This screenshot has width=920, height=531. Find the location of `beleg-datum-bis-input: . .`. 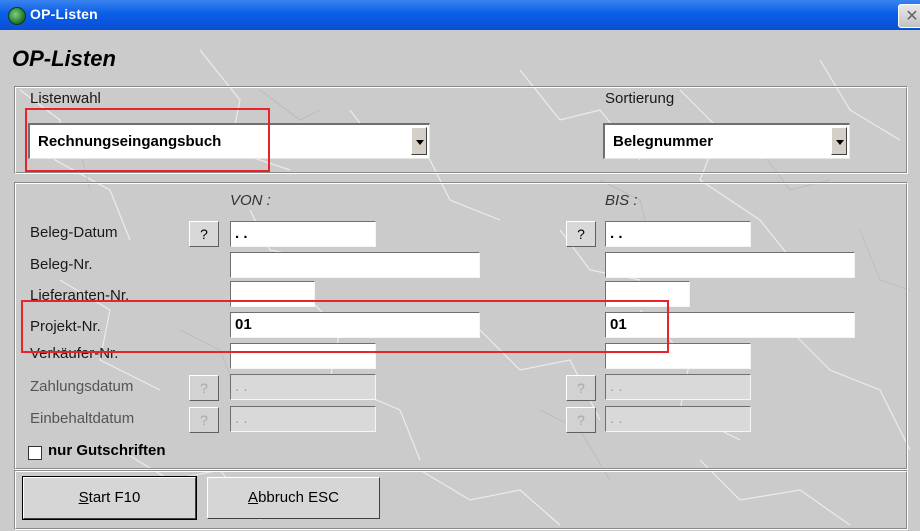

beleg-datum-bis-input: . . is located at coordinates (678, 234).